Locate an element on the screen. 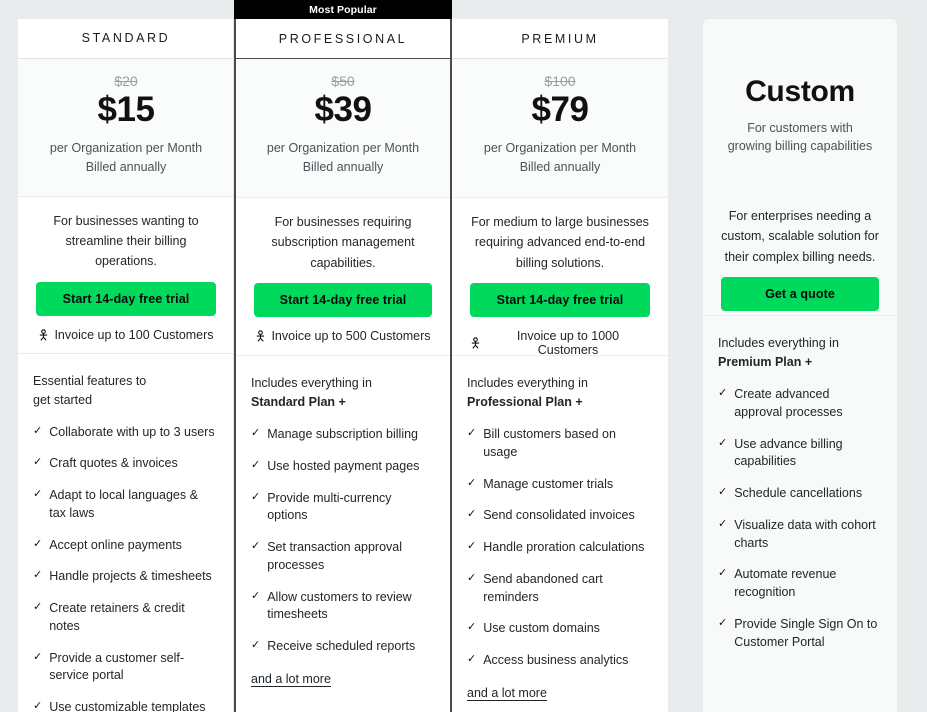  feature-item: ✓ Create advanced approval processes is located at coordinates (798, 404).